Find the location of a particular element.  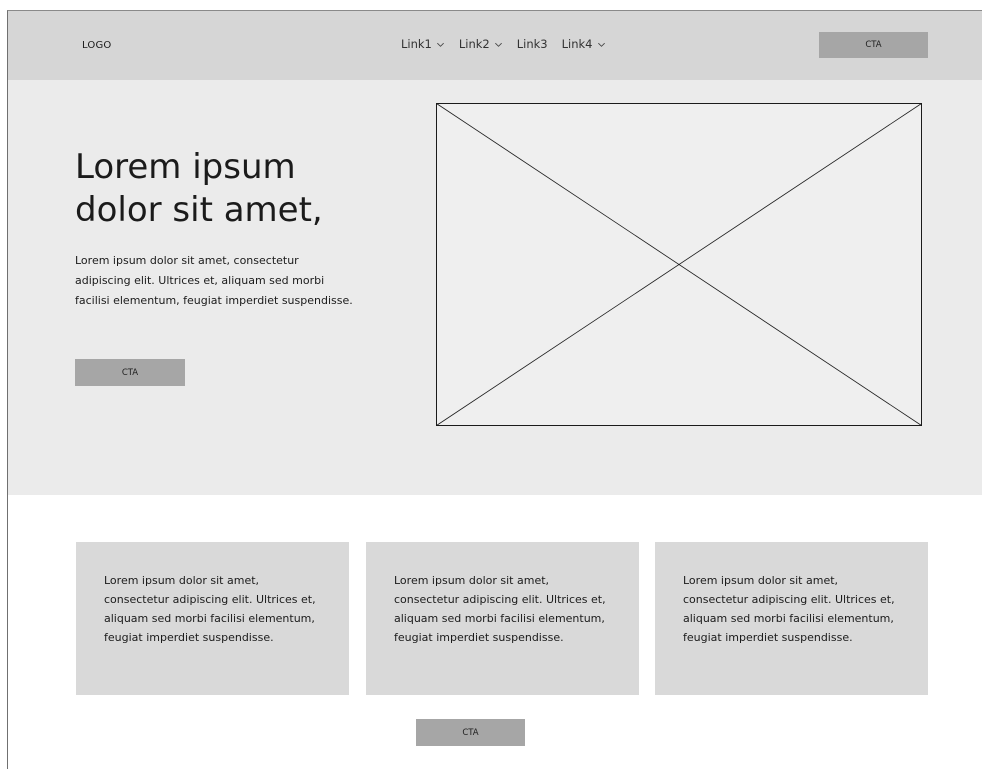

nav-link-label: Link4 is located at coordinates (577, 44).